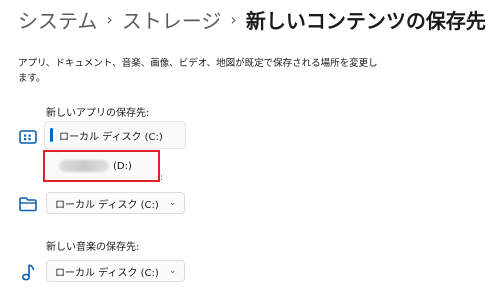  What do you see at coordinates (28, 204) in the screenshot?
I see `folder-icon` at bounding box center [28, 204].